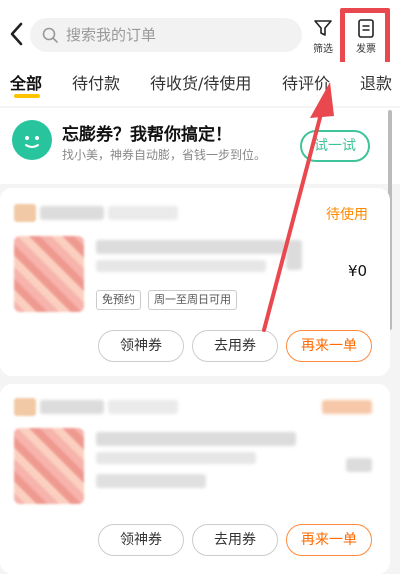 The width and height of the screenshot is (400, 574). I want to click on promo-subtitle: 找小美，神券自动膨，省钱一步到位。, so click(164, 155).